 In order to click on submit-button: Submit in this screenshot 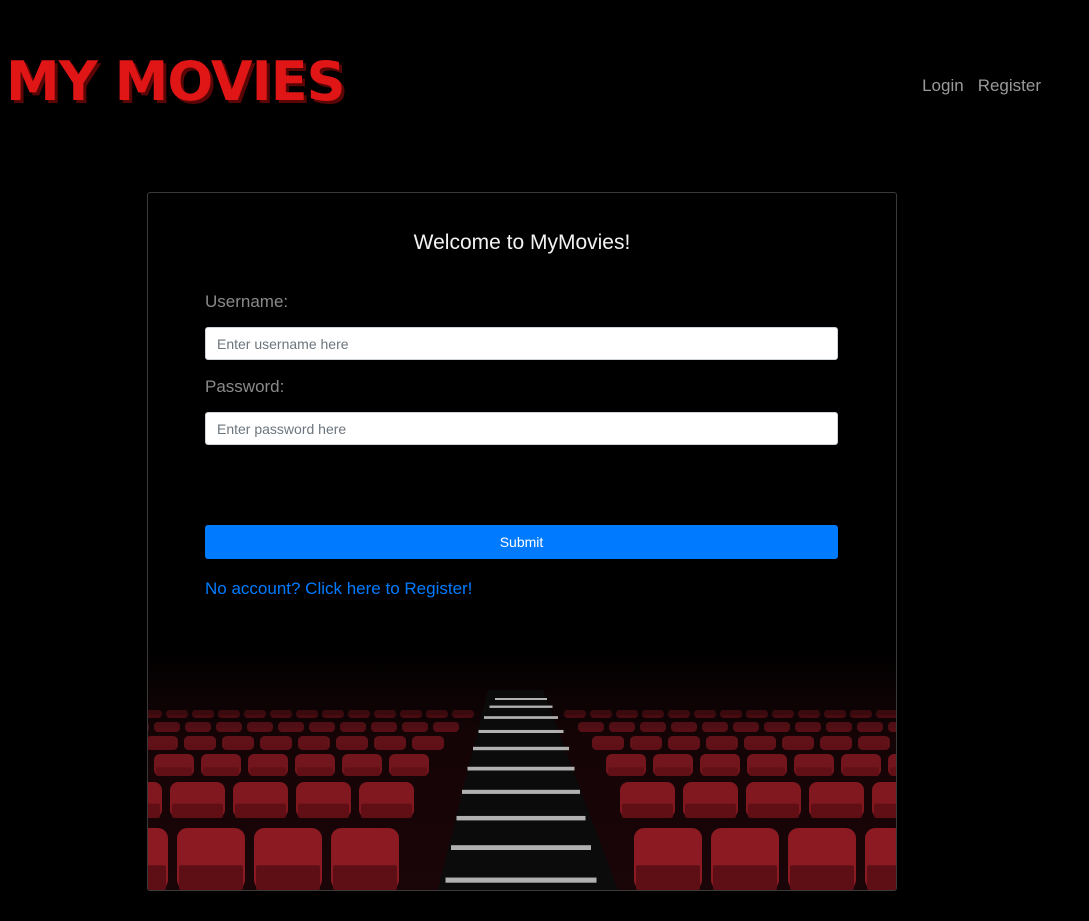, I will do `click(521, 542)`.